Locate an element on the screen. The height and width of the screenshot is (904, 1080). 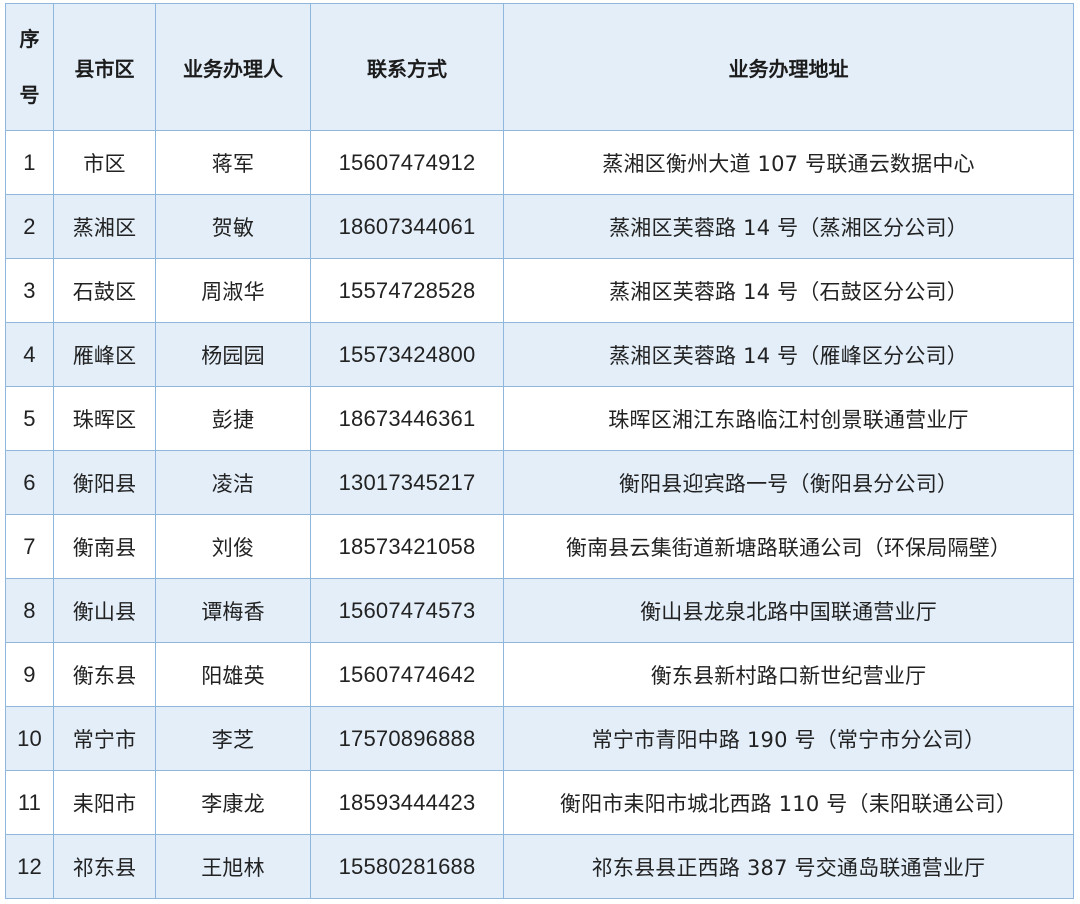
cell-seq: 4 is located at coordinates (29, 354).